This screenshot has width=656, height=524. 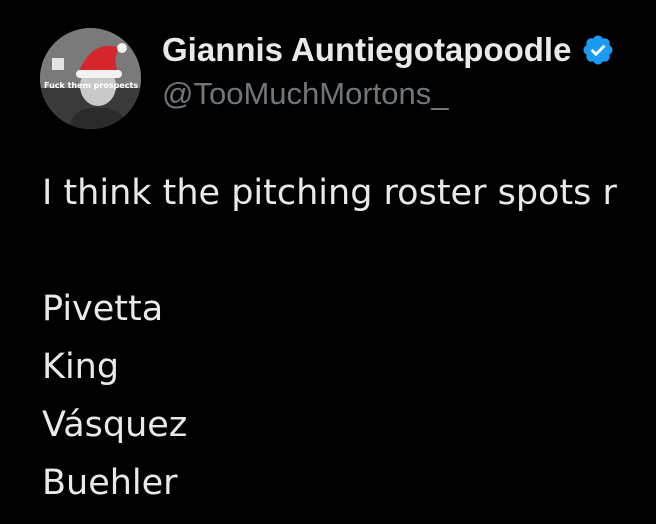 What do you see at coordinates (115, 425) in the screenshot?
I see `pitcher-list-item: Vásquez` at bounding box center [115, 425].